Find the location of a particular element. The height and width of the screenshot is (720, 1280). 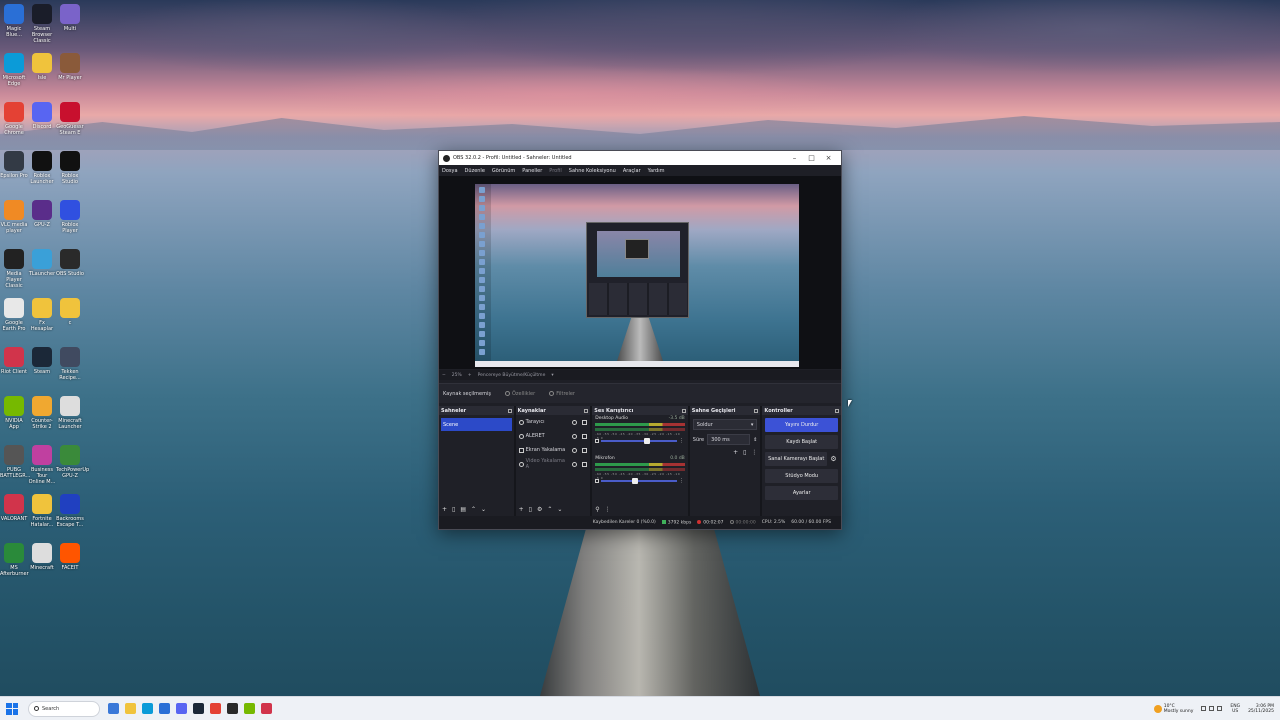

desktop-icon: Discord is located at coordinates (42, 122).